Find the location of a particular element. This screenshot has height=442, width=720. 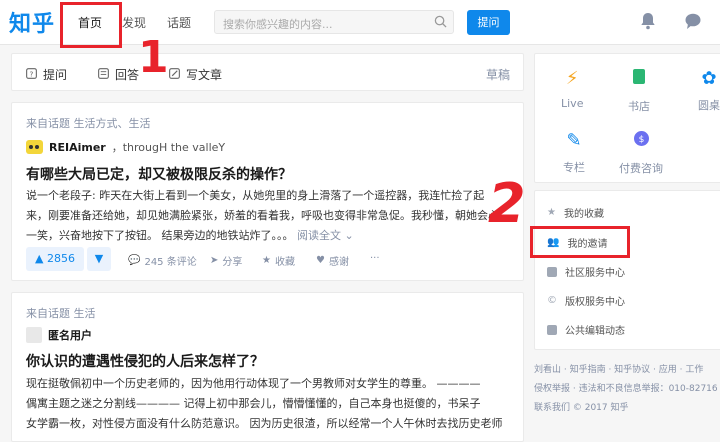

question-title: 你认识的遭遇性侵犯的人后来怎样了？ is located at coordinates (145, 361).